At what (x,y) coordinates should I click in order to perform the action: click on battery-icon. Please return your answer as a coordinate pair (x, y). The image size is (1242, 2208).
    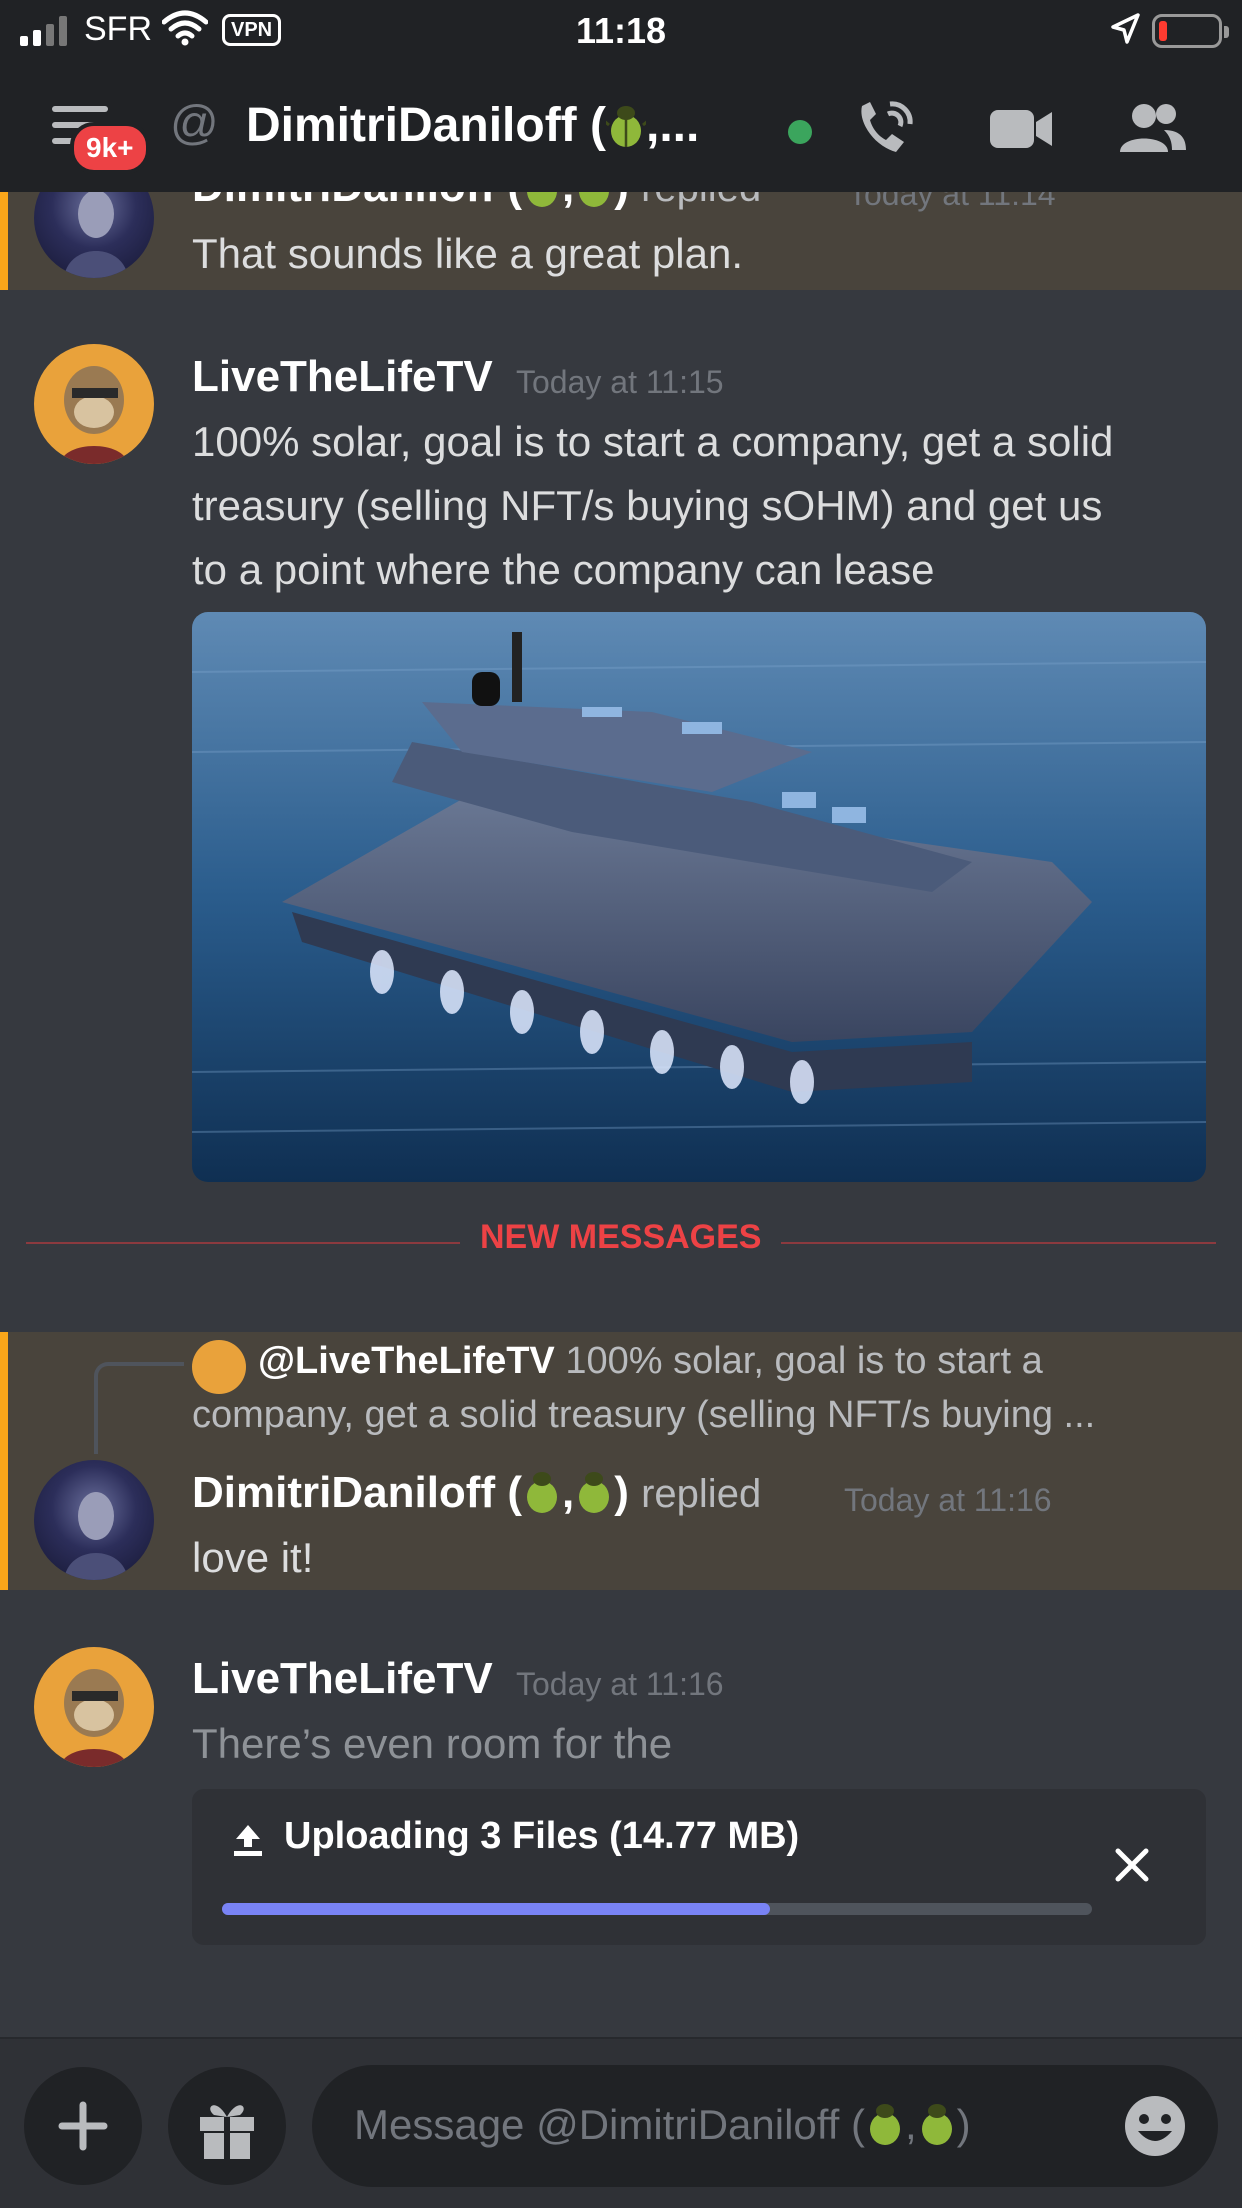
    Looking at the image, I should click on (1190, 31).